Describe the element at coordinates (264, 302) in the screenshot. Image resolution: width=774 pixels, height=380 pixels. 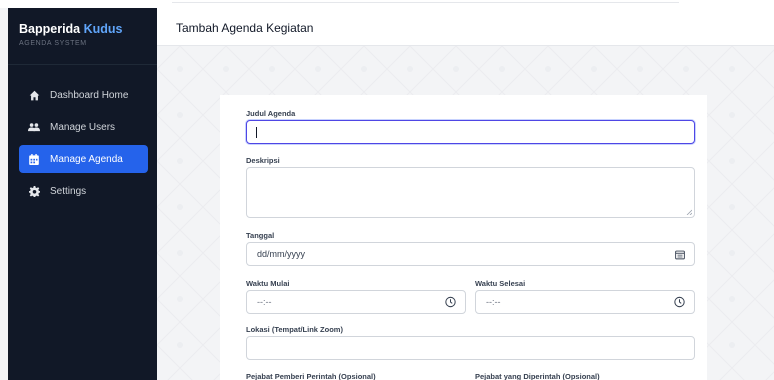
I see `waktu-mulai-placeholder: --:--` at that location.